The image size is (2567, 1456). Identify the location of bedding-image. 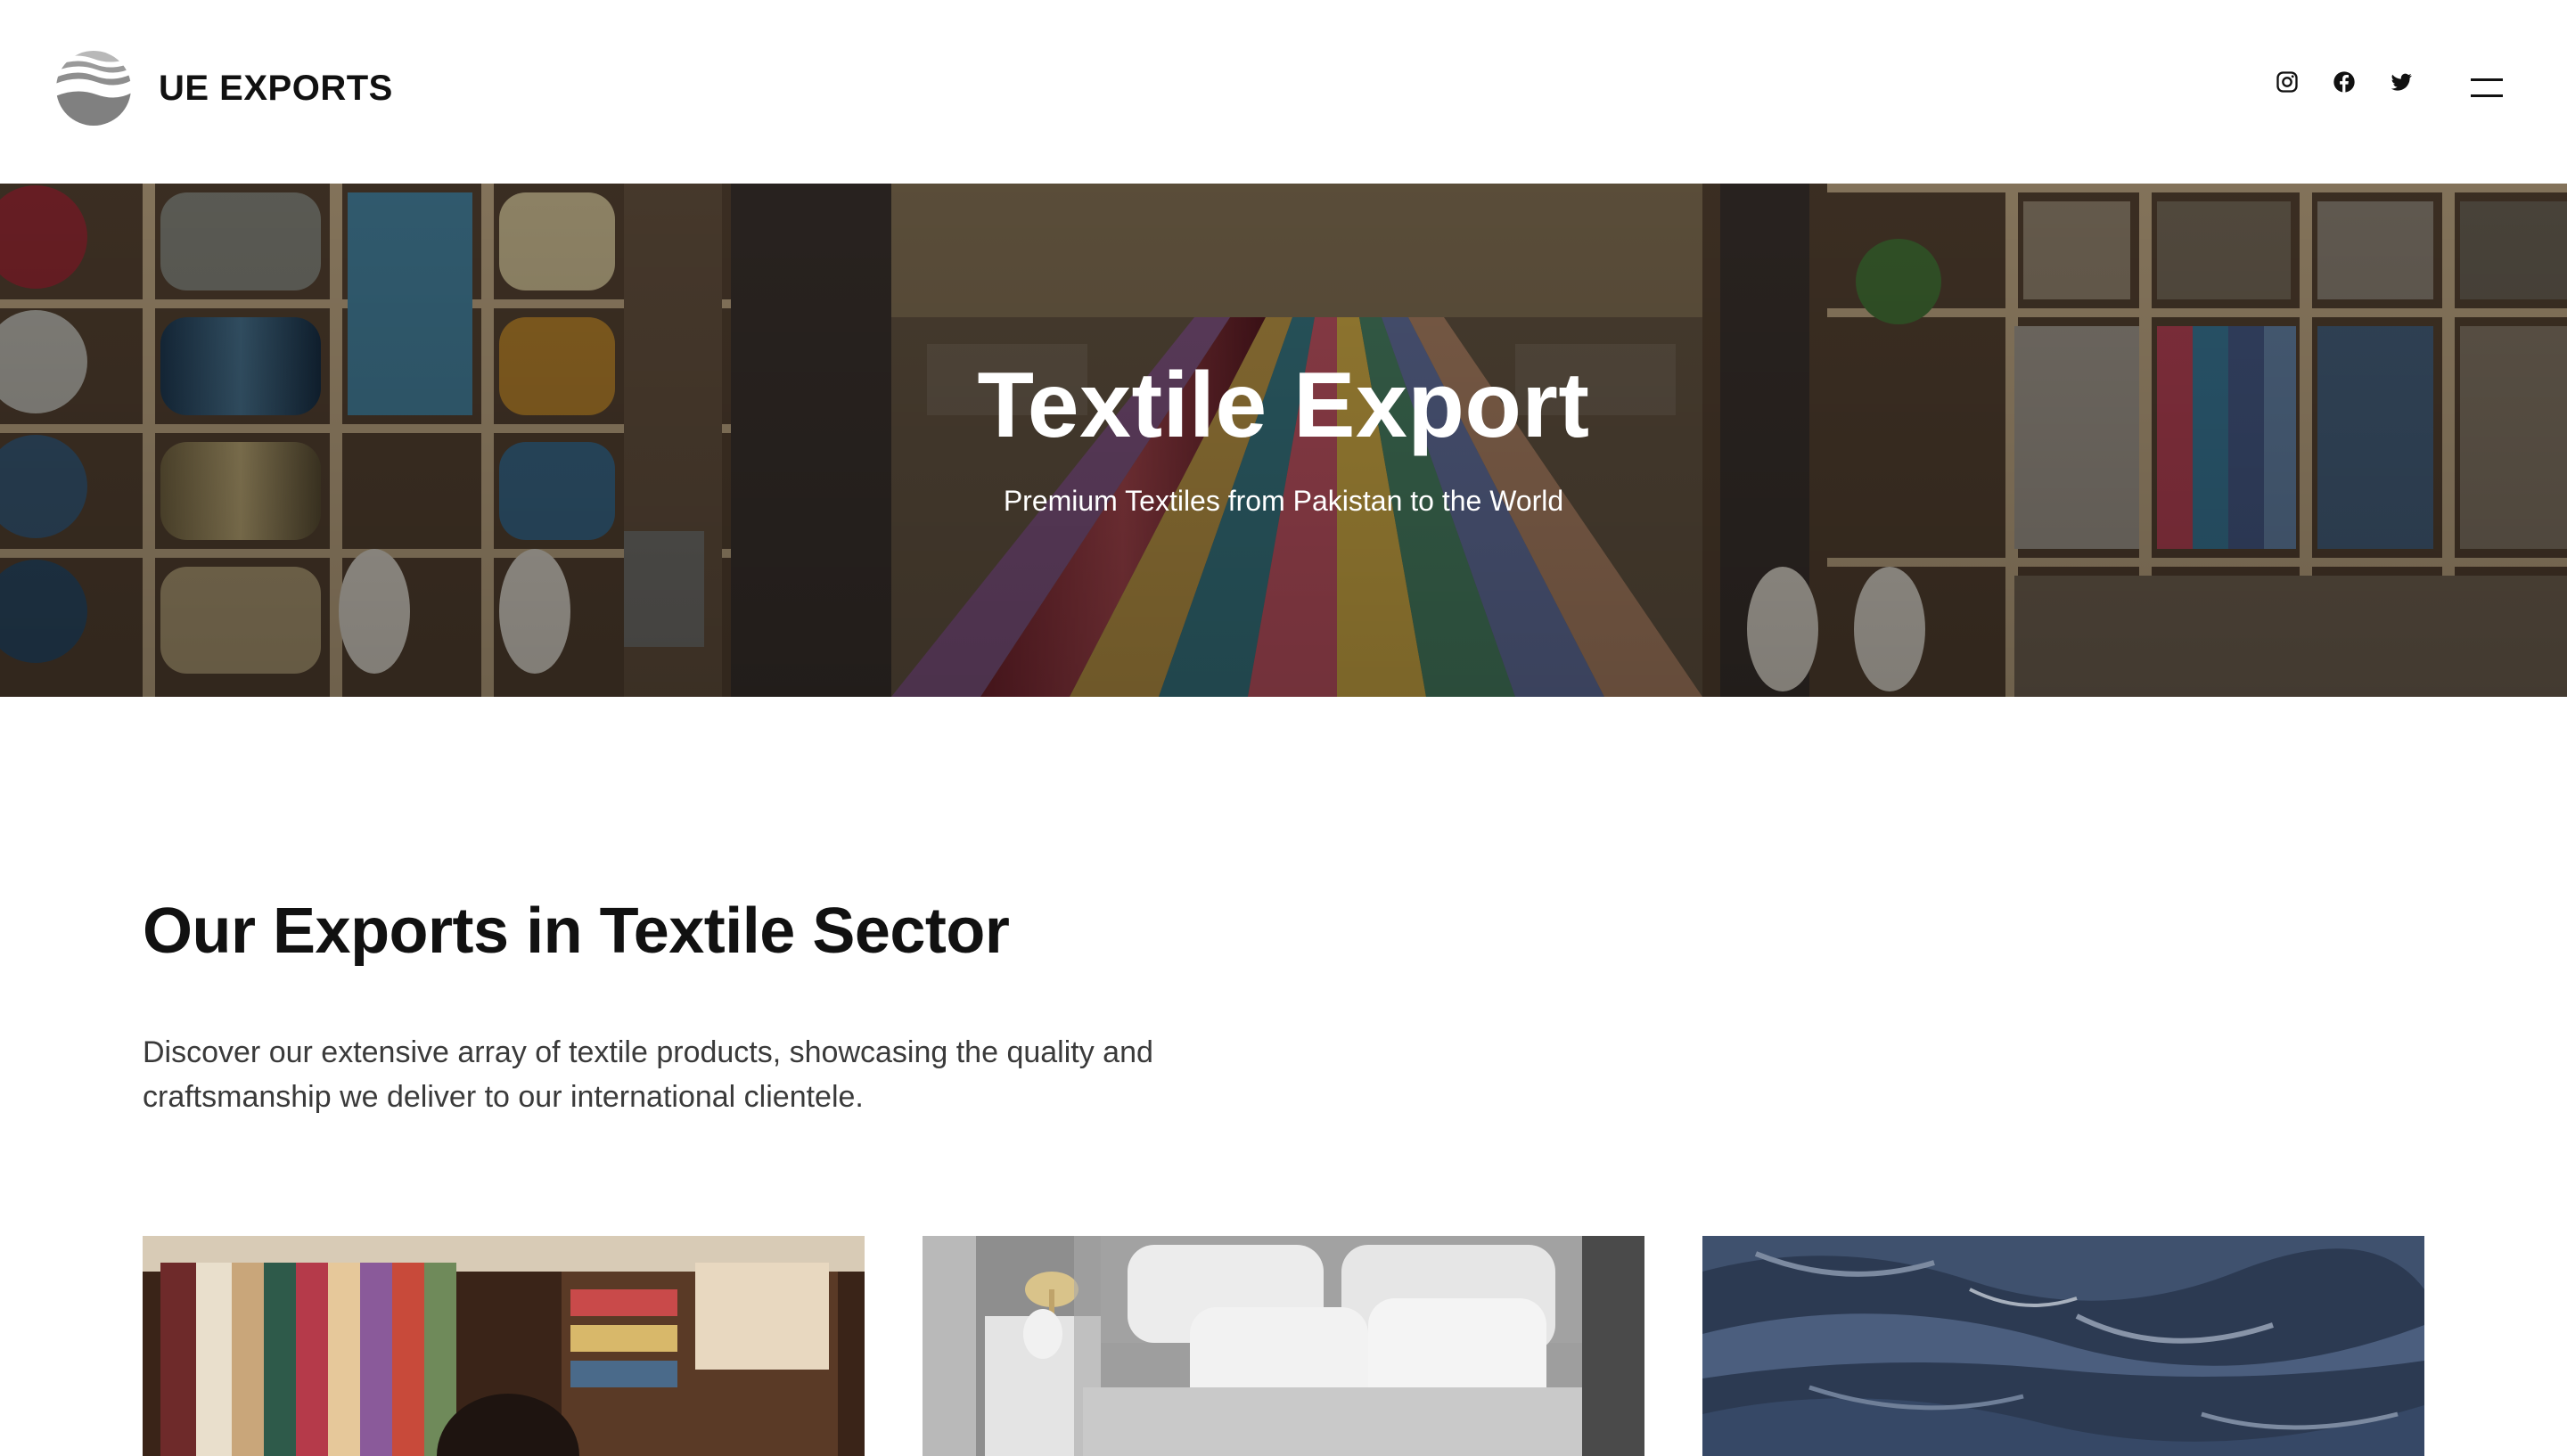
(1283, 1346).